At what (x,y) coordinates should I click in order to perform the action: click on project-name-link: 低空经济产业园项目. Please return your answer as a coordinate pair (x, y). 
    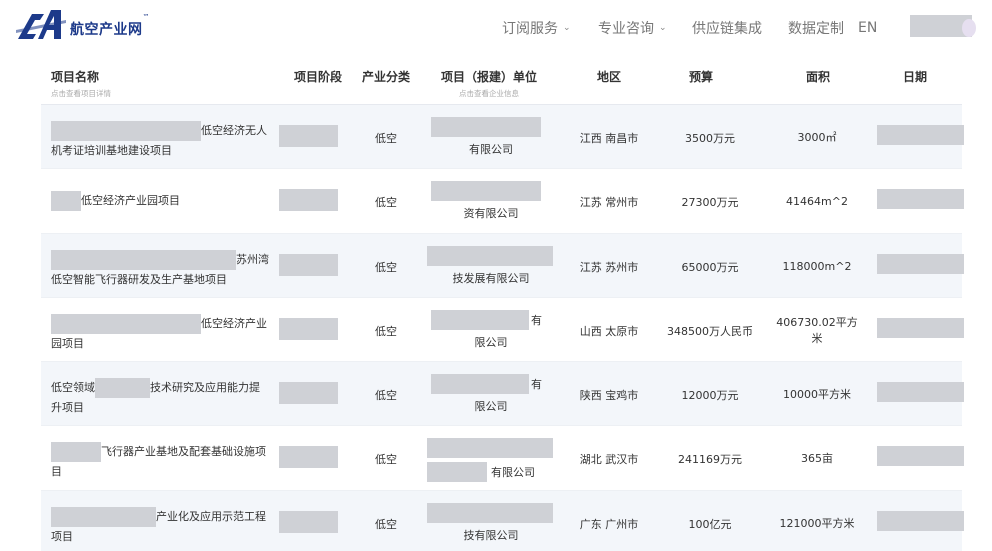
    Looking at the image, I should click on (162, 201).